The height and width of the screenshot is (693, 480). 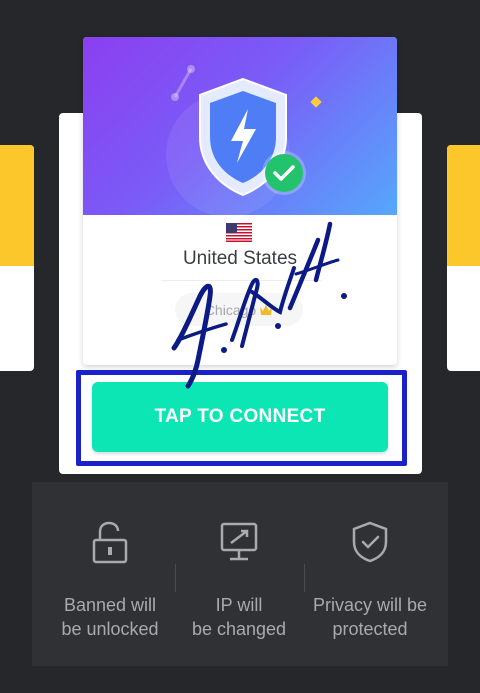 I want to click on feature-privacy-line2: protected, so click(x=370, y=629).